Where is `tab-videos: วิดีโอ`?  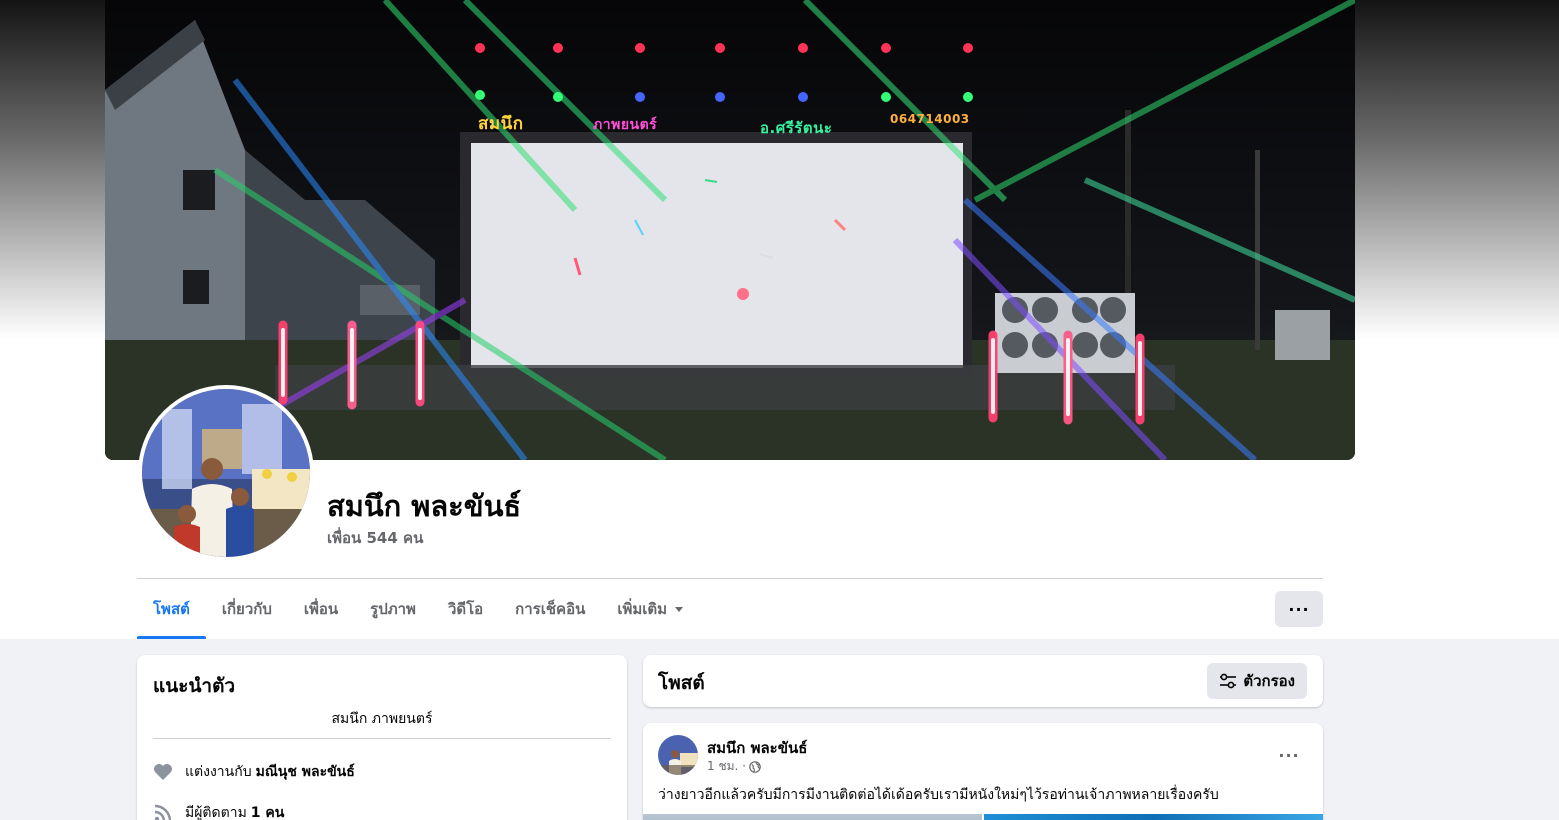
tab-videos: วิดีโอ is located at coordinates (465, 609).